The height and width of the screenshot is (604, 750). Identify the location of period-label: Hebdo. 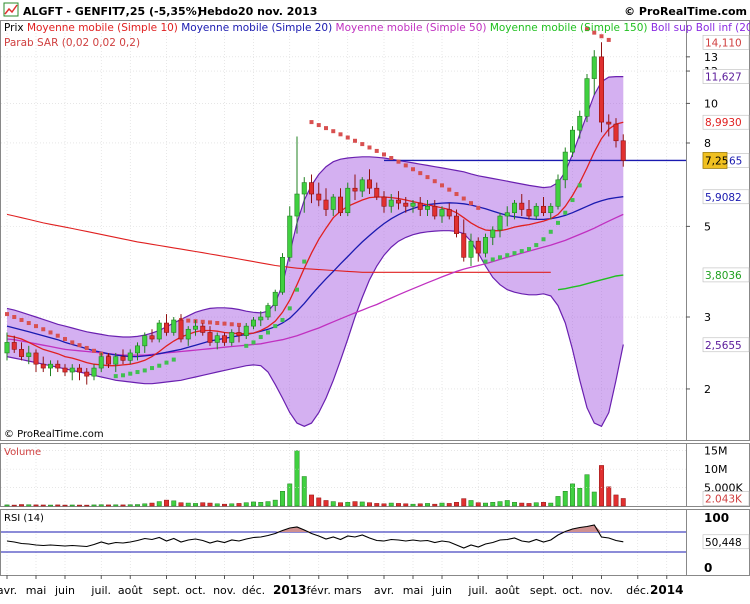
(218, 11).